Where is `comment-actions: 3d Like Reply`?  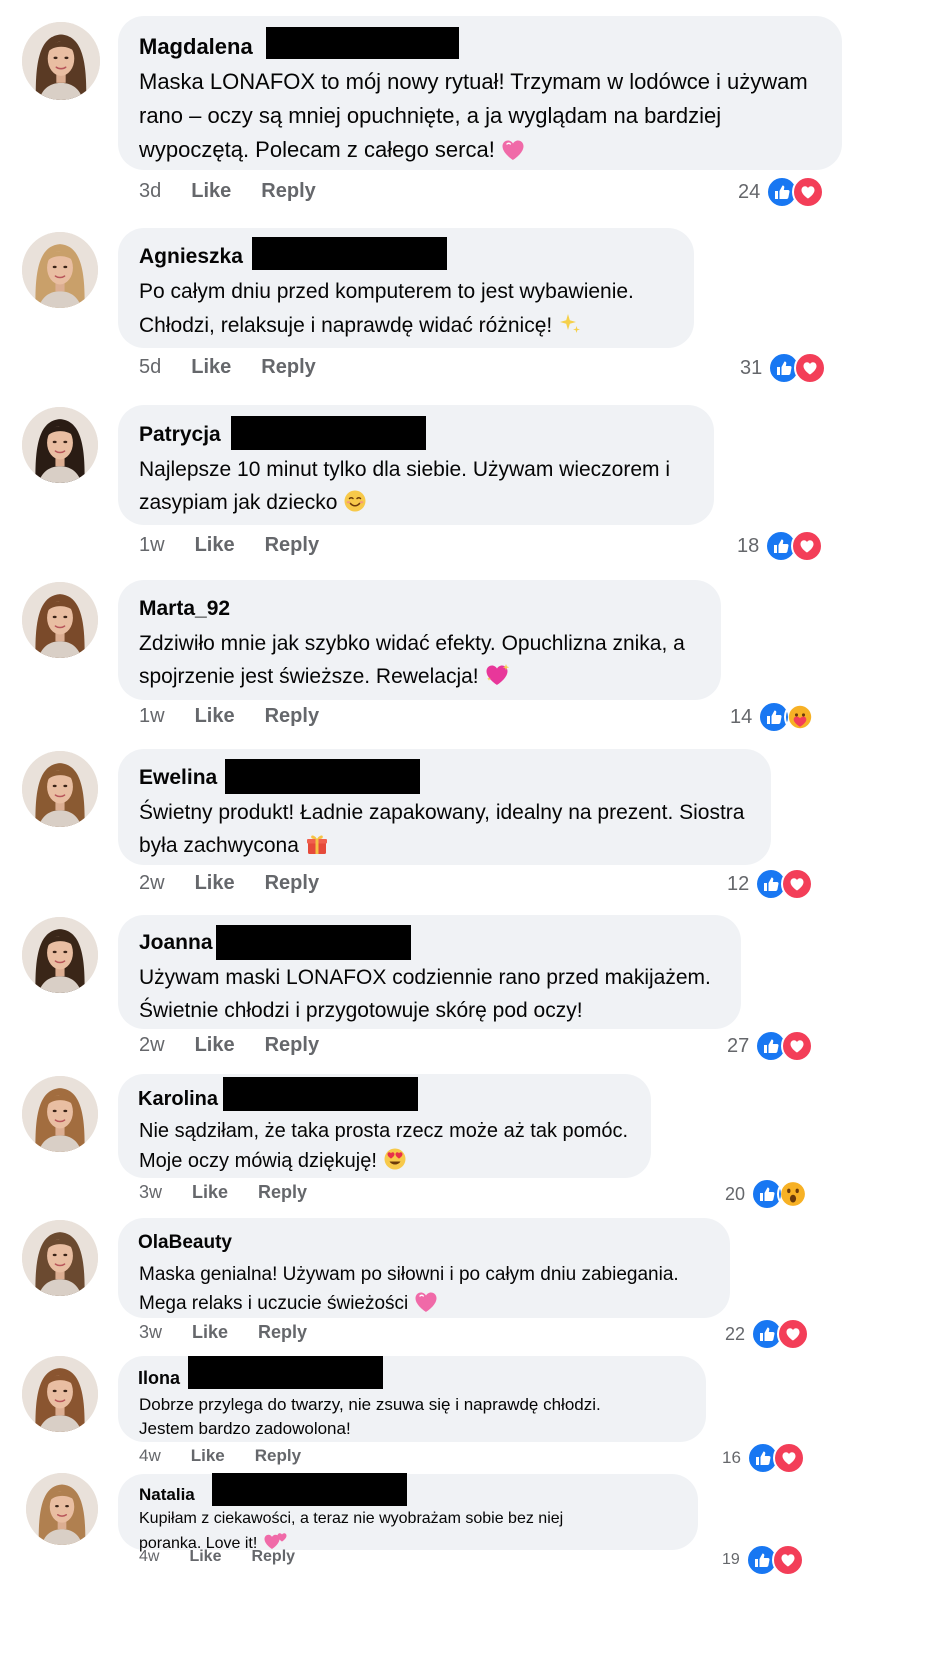 comment-actions: 3d Like Reply is located at coordinates (242, 191).